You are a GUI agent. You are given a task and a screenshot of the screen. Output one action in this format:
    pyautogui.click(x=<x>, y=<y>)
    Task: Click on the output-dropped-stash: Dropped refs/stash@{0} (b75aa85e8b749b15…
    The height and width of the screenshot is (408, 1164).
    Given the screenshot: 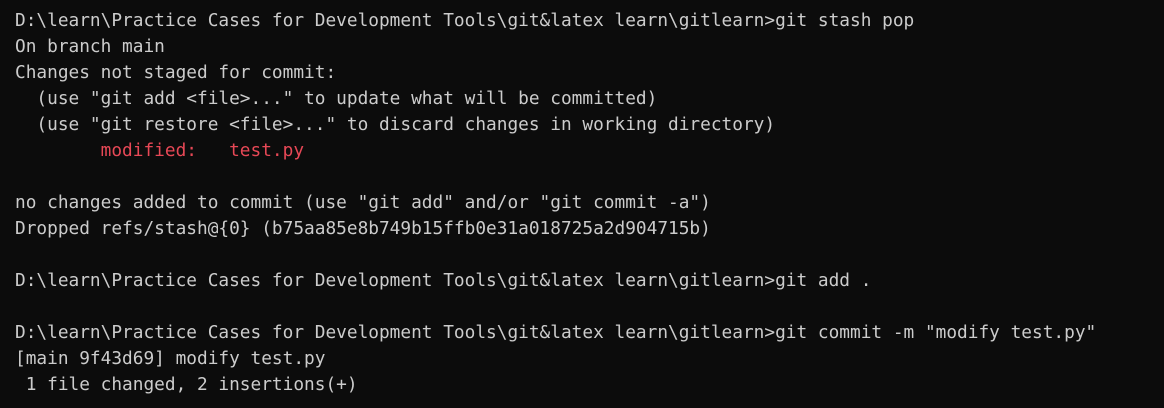 What is the action you would take?
    pyautogui.click(x=363, y=228)
    